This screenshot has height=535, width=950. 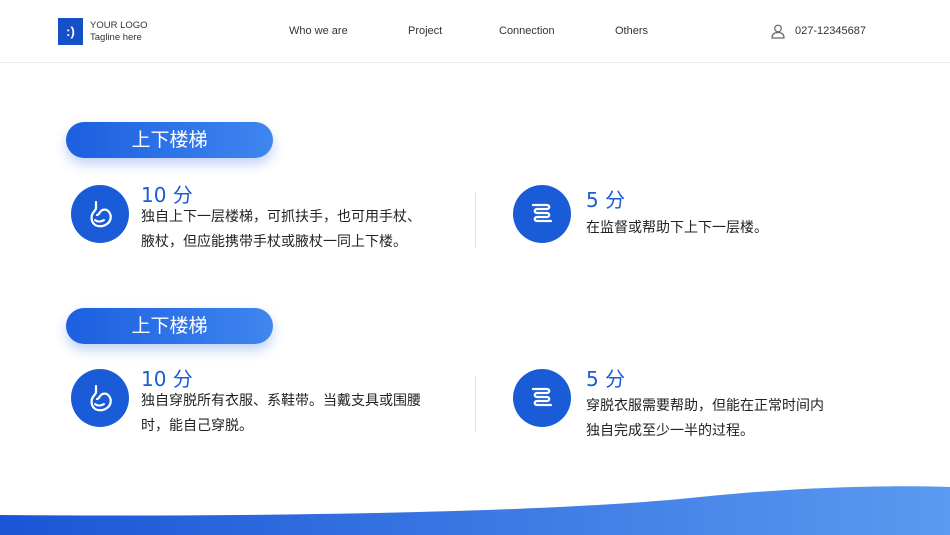 What do you see at coordinates (830, 31) in the screenshot?
I see `phone-number: 027-12345687` at bounding box center [830, 31].